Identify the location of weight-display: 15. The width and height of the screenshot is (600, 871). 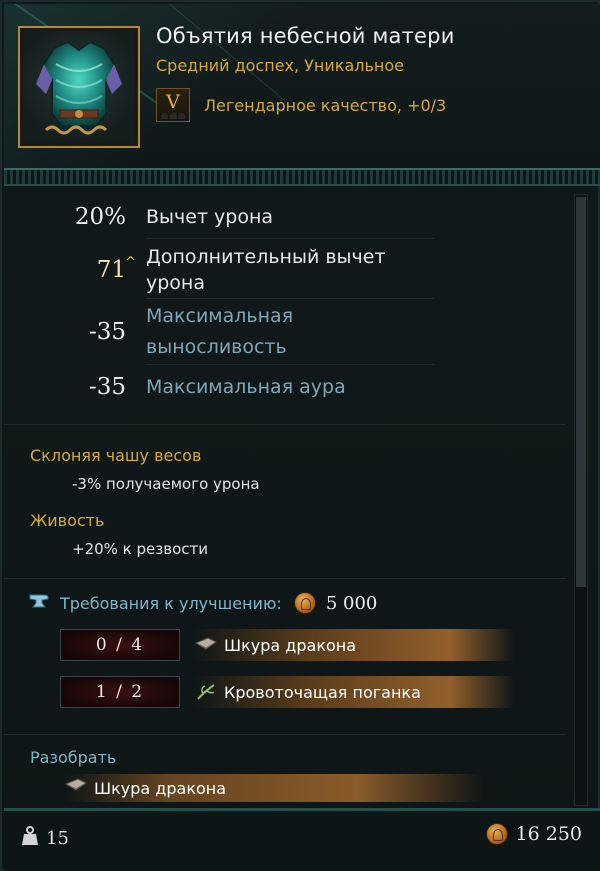
(44, 838).